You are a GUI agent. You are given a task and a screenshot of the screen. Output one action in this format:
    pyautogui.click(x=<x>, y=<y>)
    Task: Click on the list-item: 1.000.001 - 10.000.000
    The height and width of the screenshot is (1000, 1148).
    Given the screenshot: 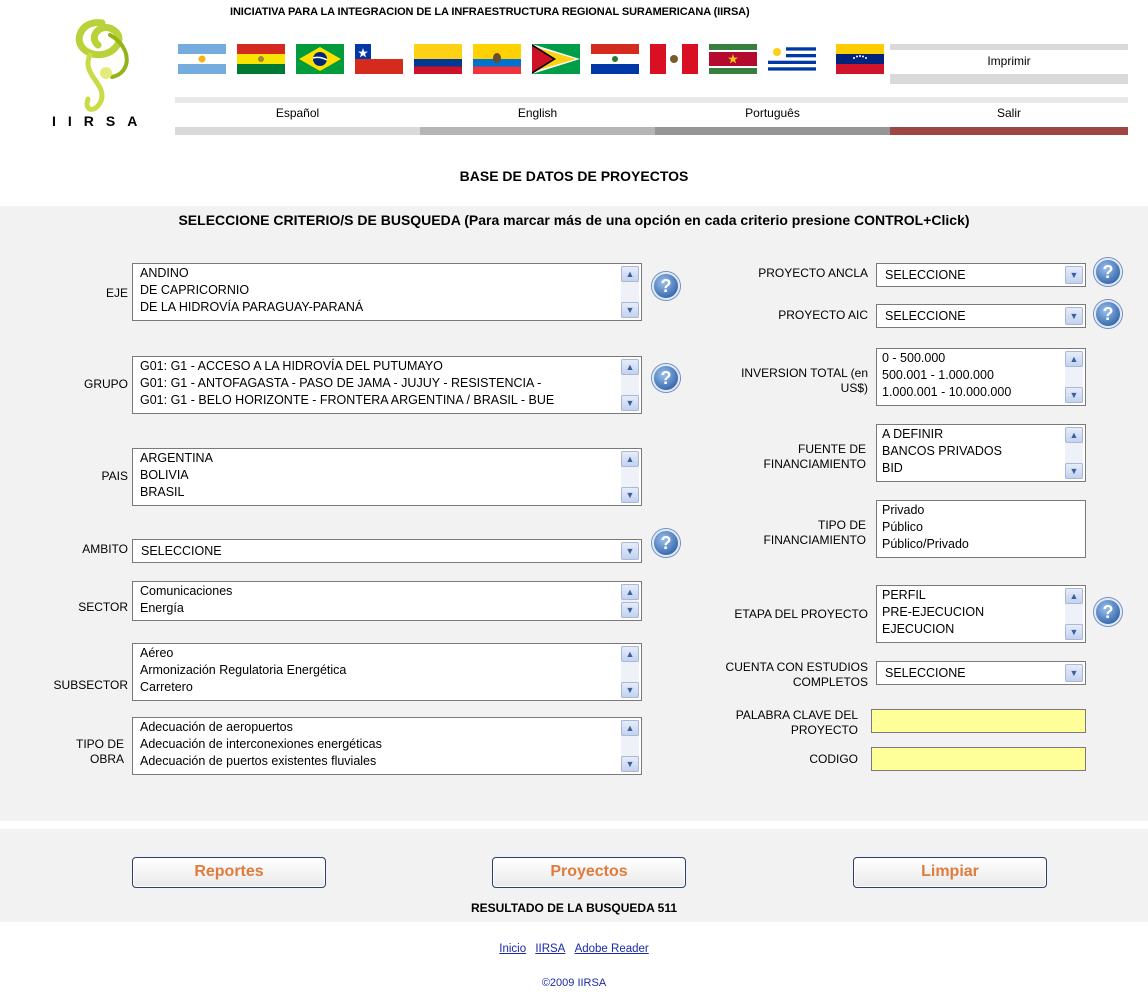 What is the action you would take?
    pyautogui.click(x=983, y=392)
    